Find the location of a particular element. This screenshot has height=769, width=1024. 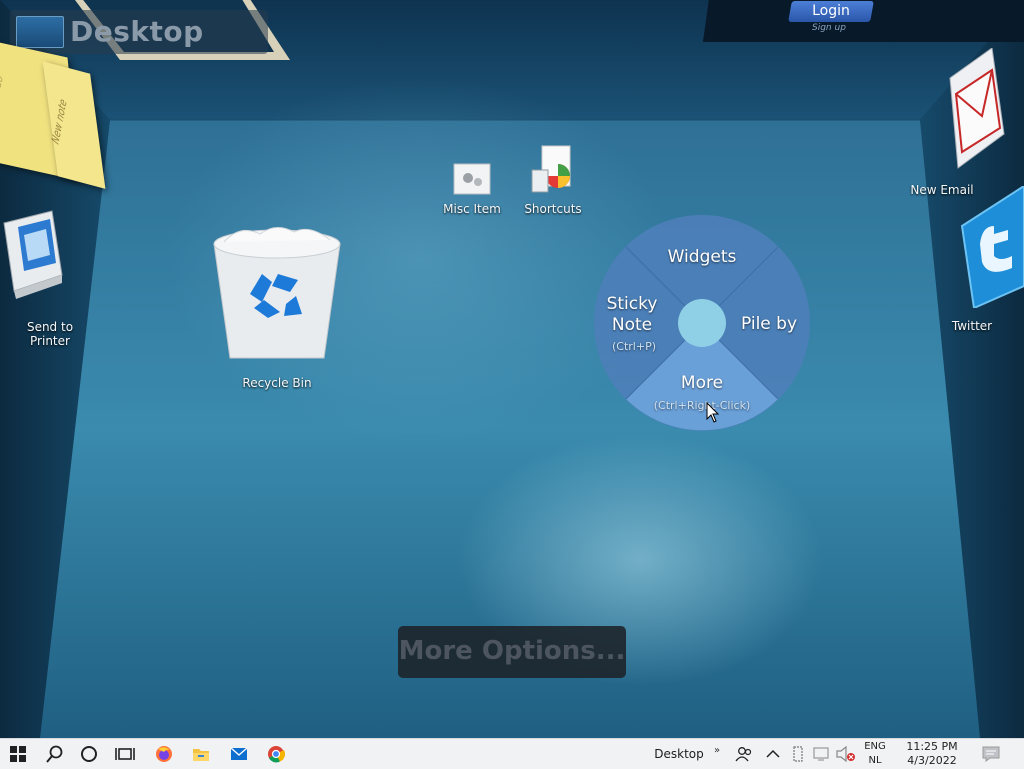

people-icon is located at coordinates (744, 754).